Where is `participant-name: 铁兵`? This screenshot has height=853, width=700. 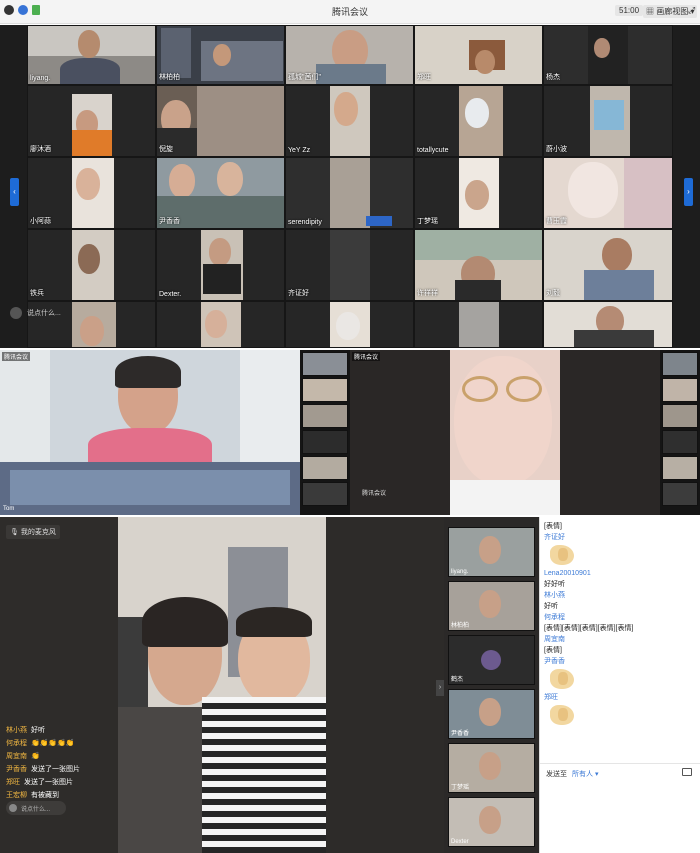 participant-name: 铁兵 is located at coordinates (37, 293).